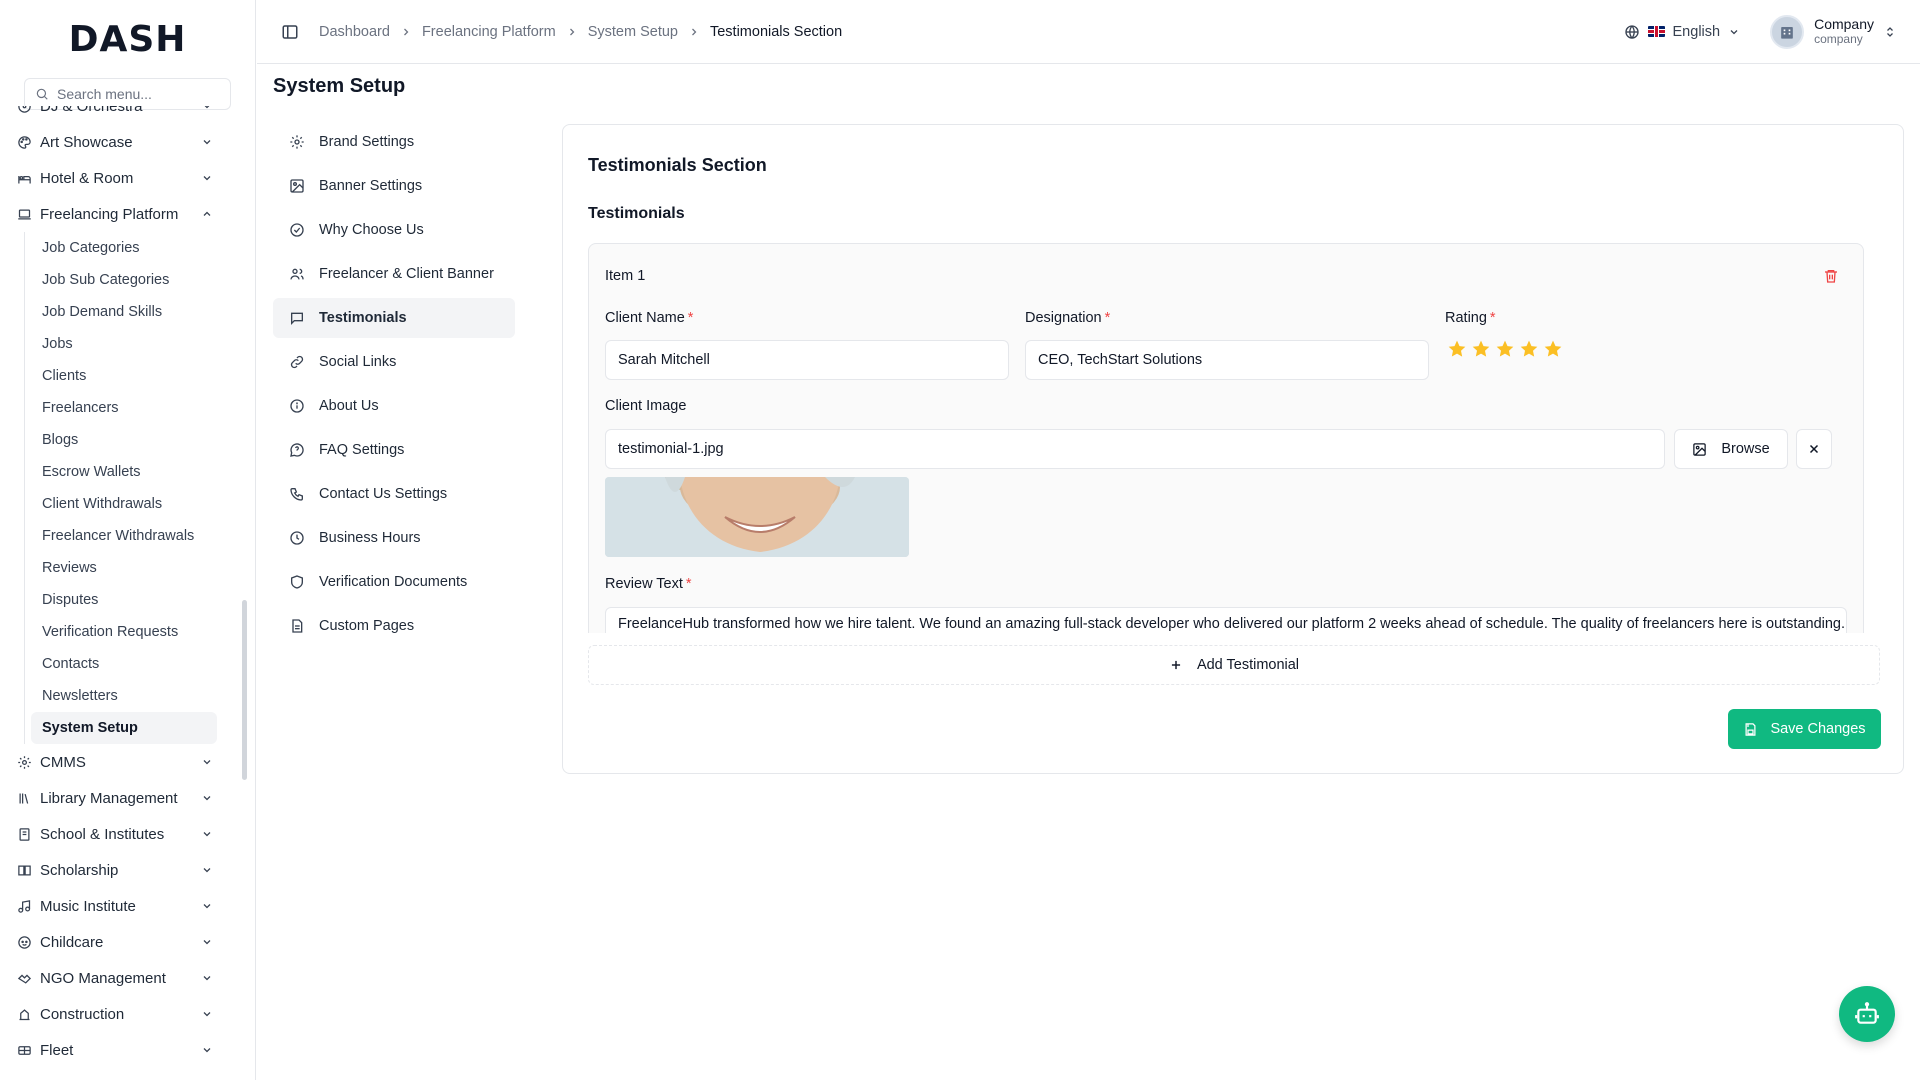 The height and width of the screenshot is (1080, 1920). Describe the element at coordinates (129, 408) in the screenshot. I see `sidebar-subitem-freelancers: Freelancers` at that location.